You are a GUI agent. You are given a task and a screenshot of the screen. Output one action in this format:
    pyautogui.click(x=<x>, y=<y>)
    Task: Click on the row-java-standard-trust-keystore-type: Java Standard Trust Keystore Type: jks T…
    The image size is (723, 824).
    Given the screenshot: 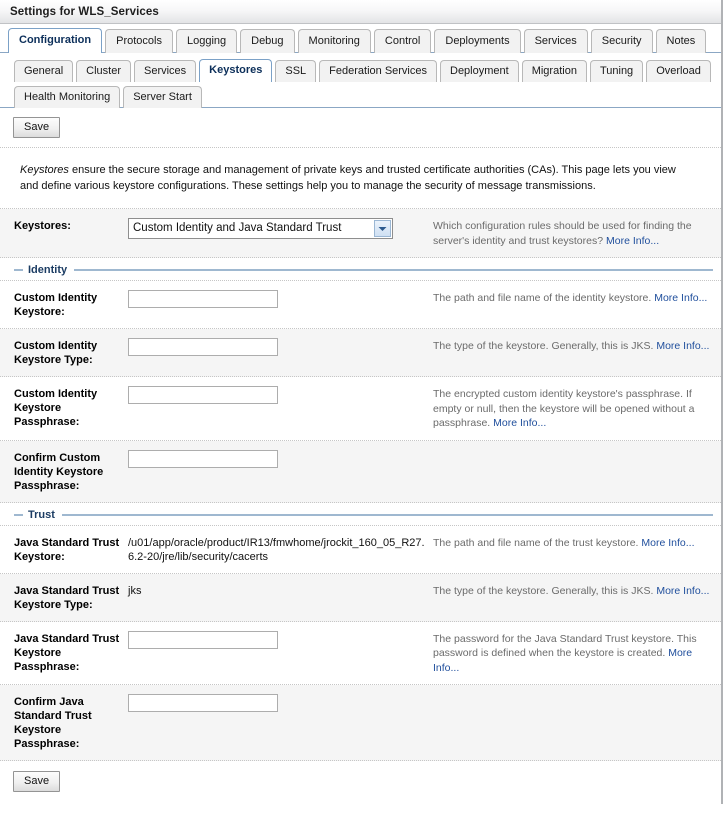 What is the action you would take?
    pyautogui.click(x=360, y=597)
    